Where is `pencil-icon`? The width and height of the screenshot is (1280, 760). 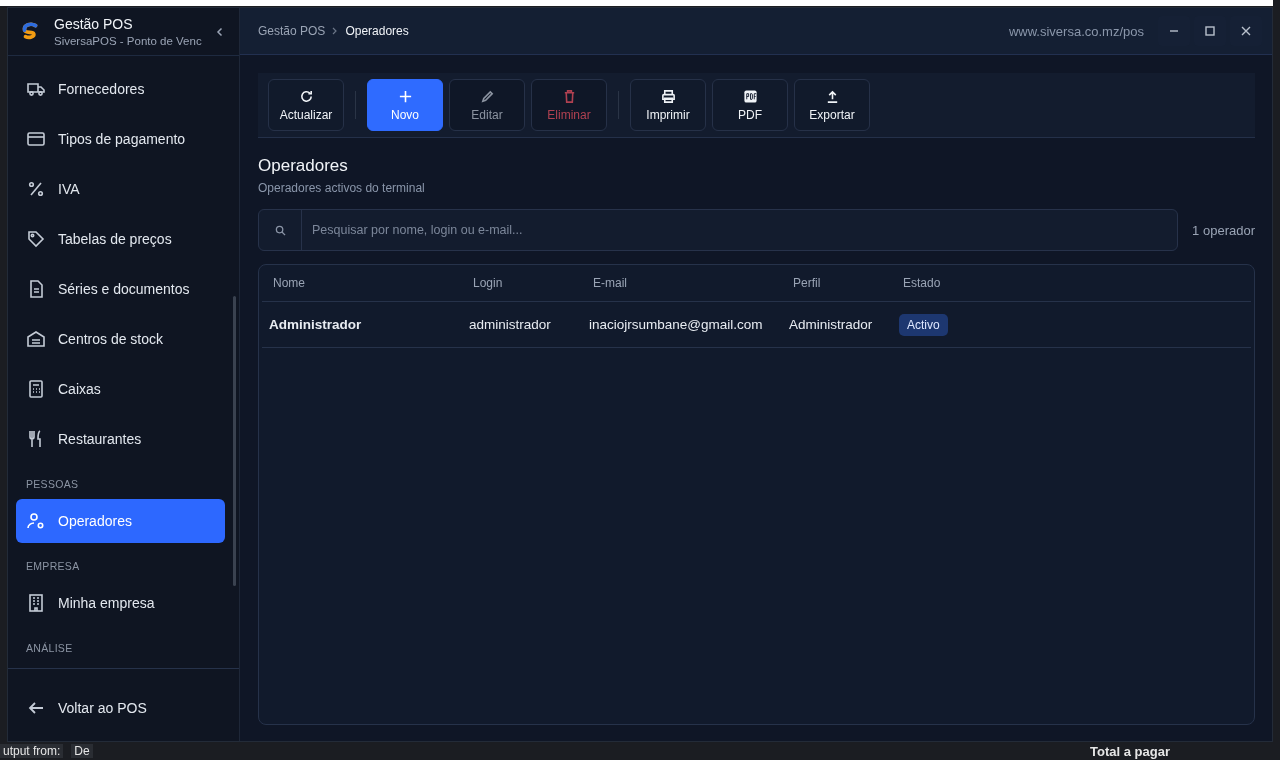 pencil-icon is located at coordinates (487, 96).